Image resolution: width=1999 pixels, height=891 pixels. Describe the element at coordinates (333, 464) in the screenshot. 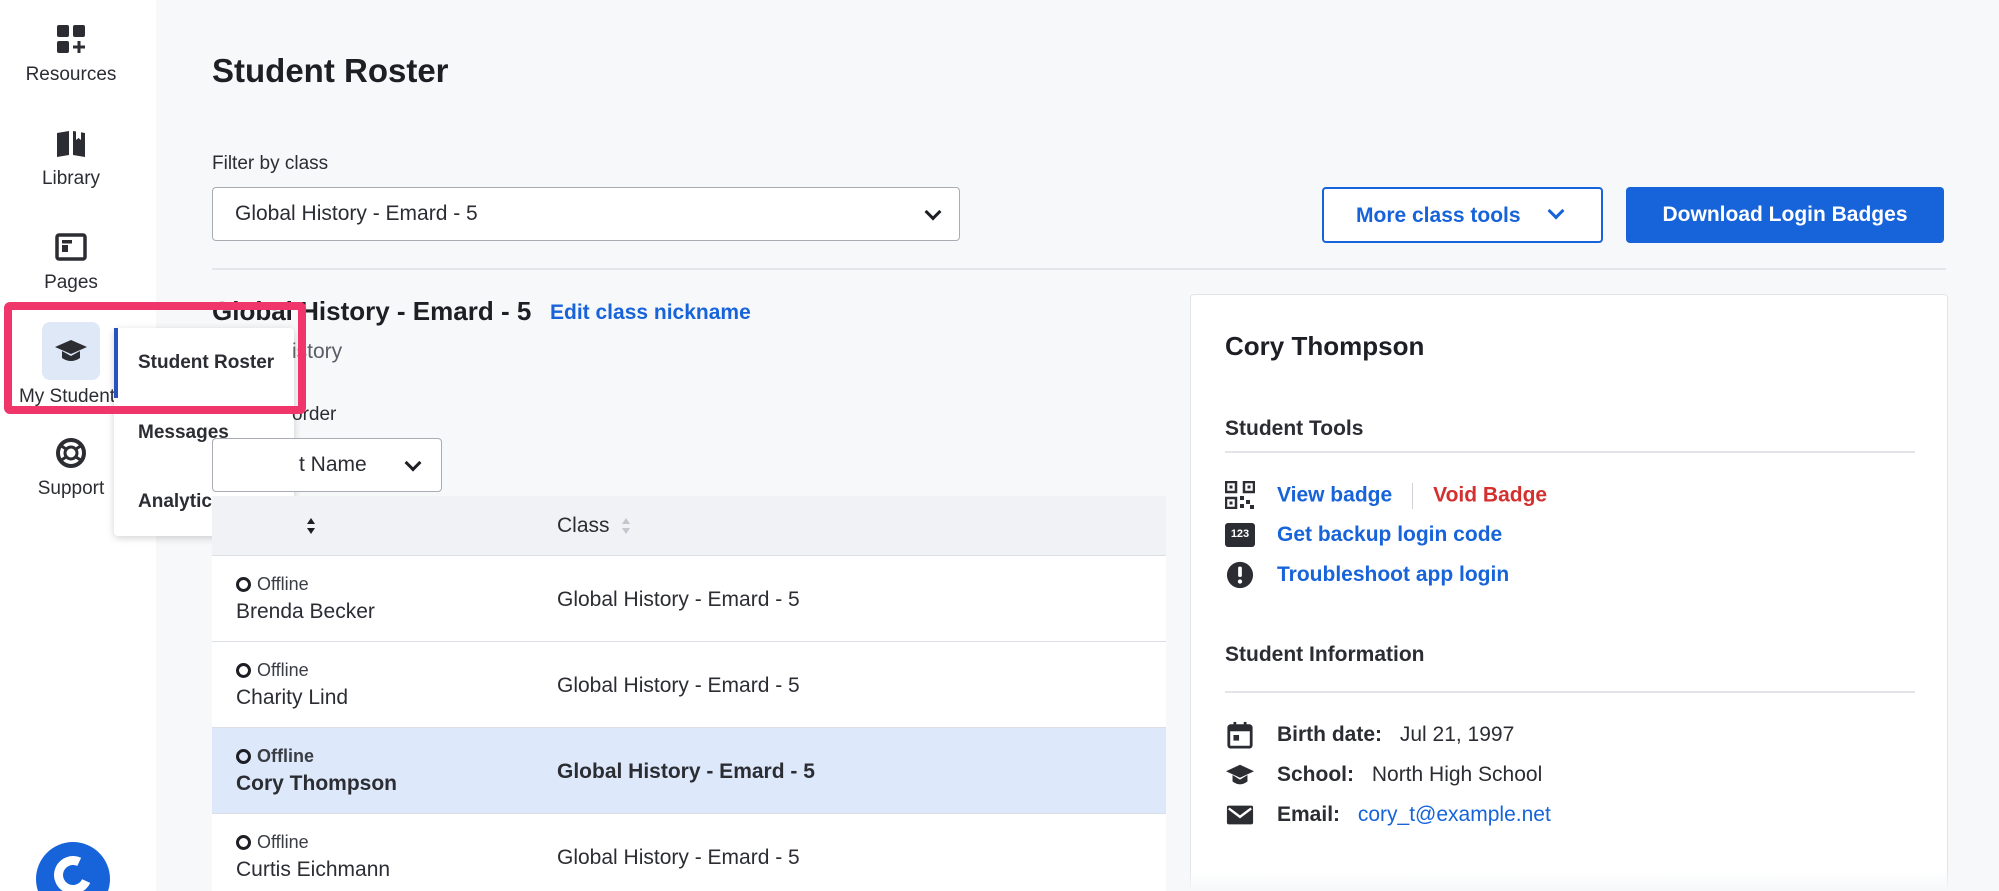

I see `sort-order-value: t Name` at that location.